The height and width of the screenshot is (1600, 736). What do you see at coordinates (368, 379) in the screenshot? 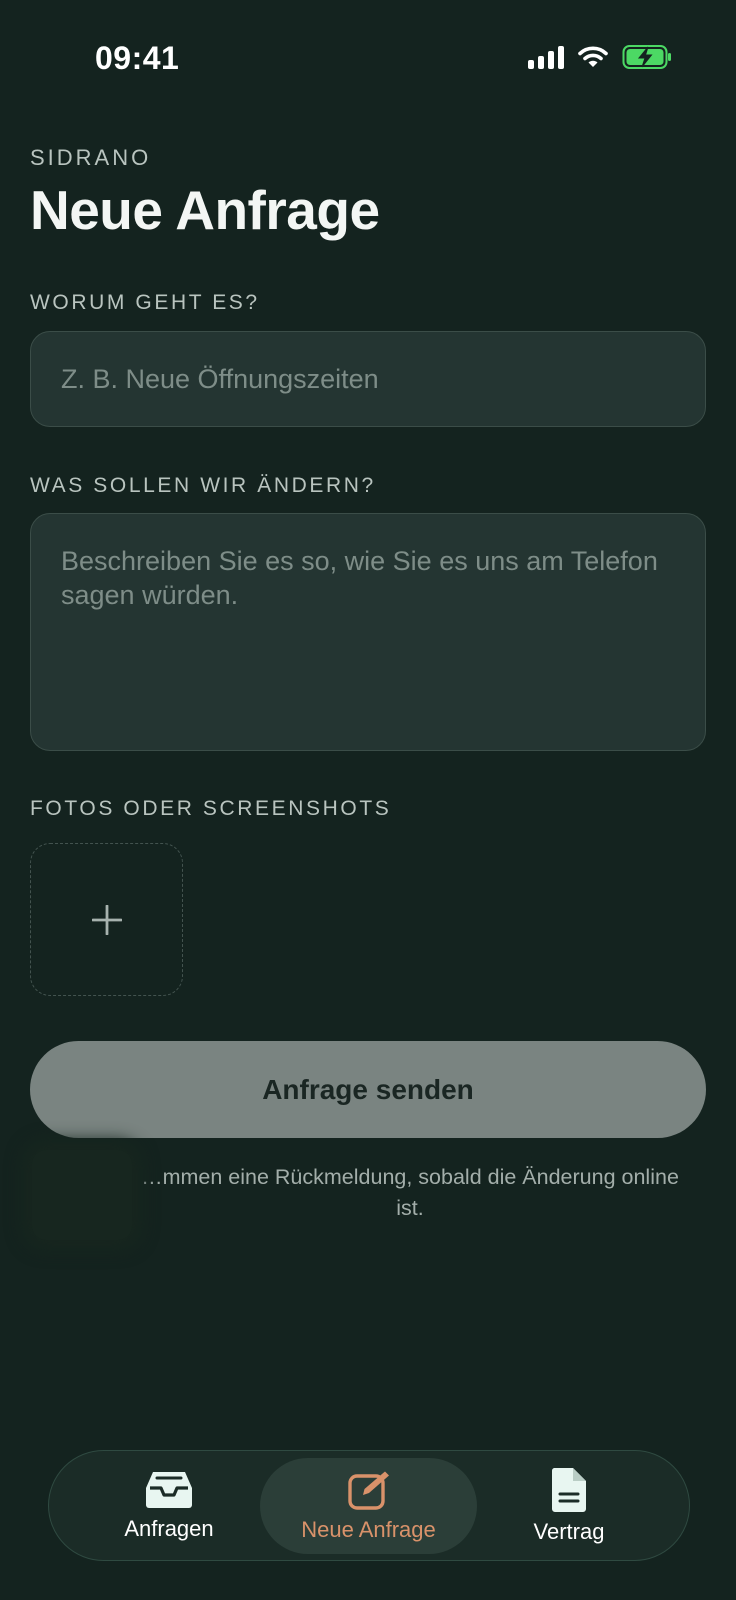
I see `subject-input` at bounding box center [368, 379].